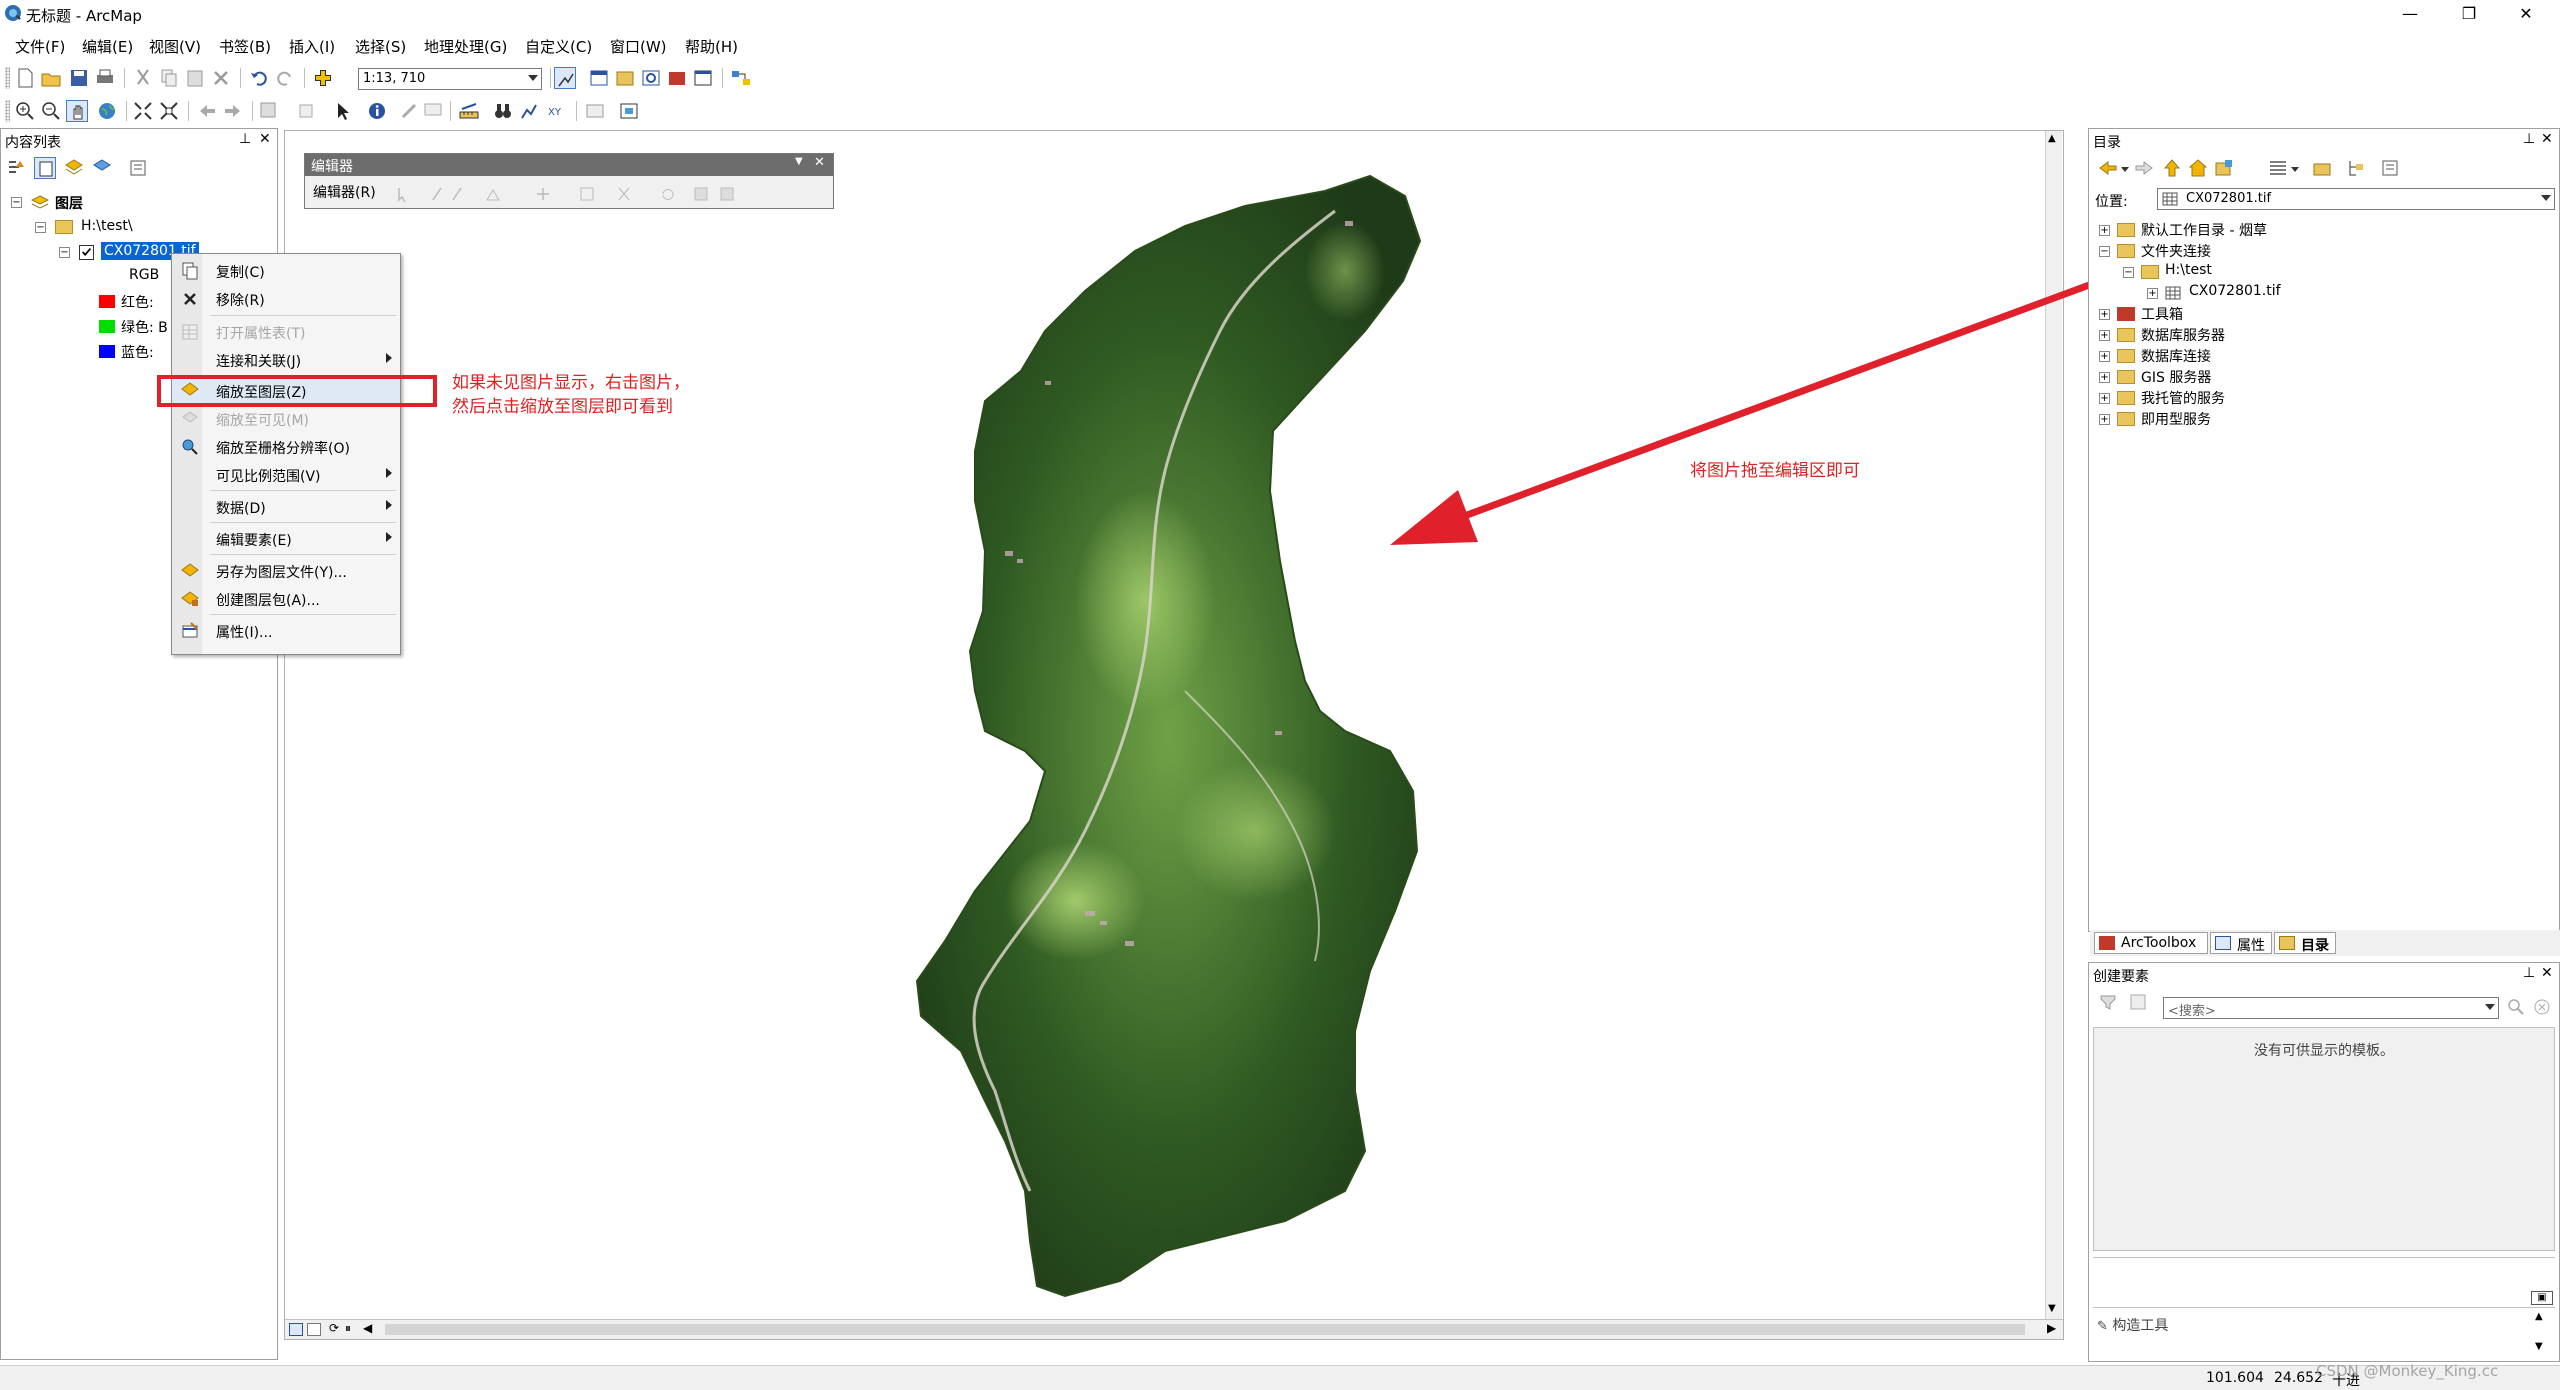  Describe the element at coordinates (286, 359) in the screenshot. I see `ctx-joins-relates: 连接和关联(J)` at that location.